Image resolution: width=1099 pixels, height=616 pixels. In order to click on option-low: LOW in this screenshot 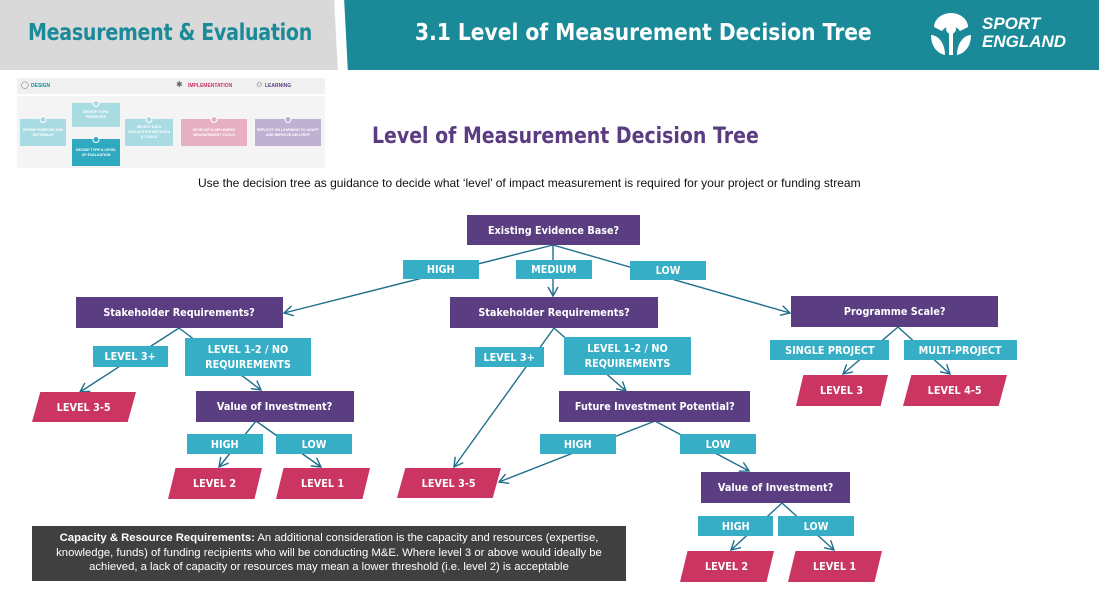, I will do `click(668, 270)`.